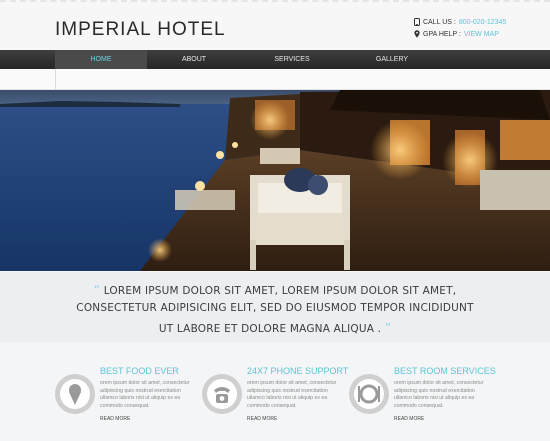  I want to click on mobile-icon, so click(417, 22).